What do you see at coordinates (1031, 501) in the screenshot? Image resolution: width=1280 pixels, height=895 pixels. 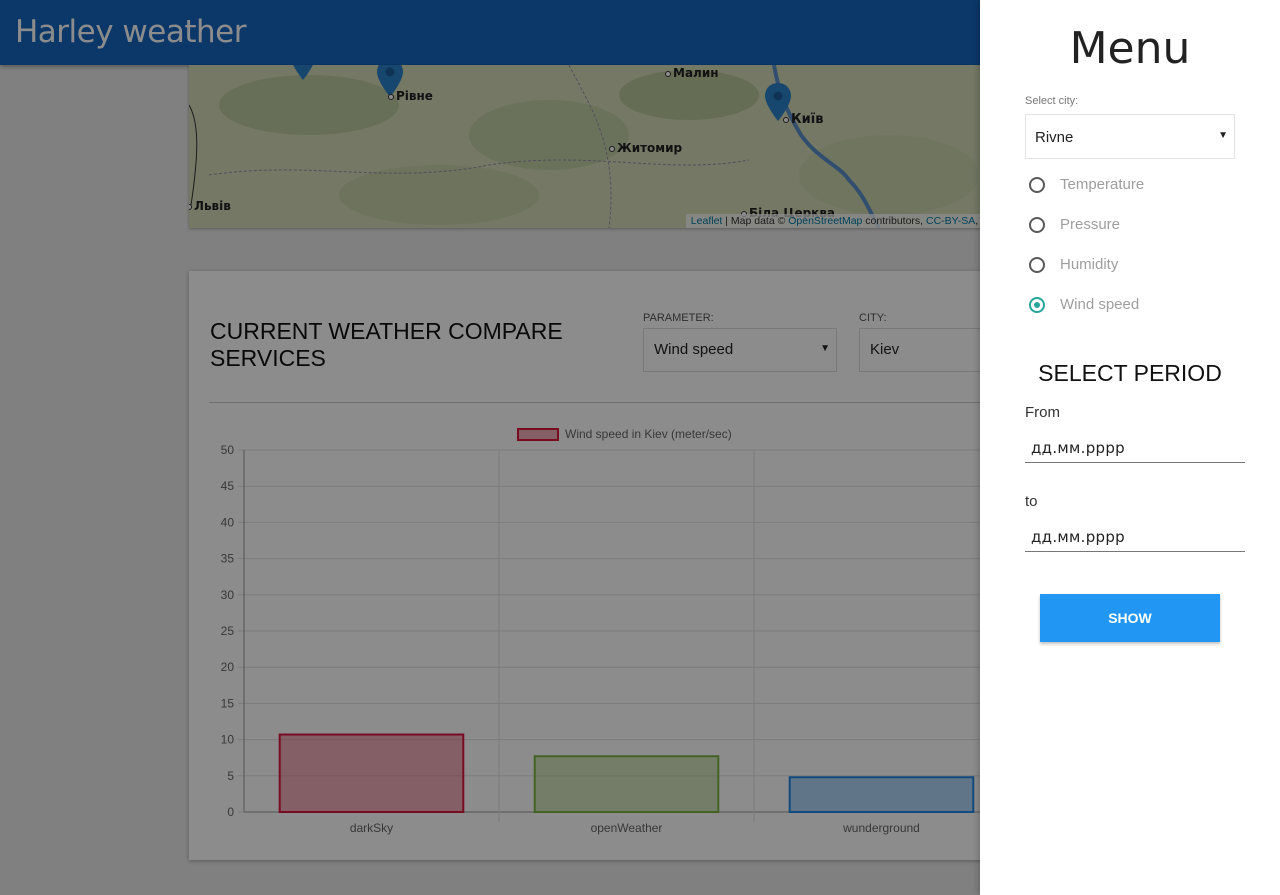 I see `to-label: to` at bounding box center [1031, 501].